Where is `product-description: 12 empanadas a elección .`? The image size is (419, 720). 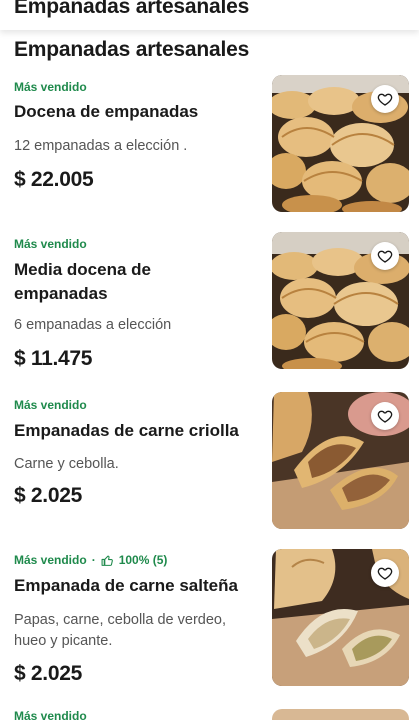
product-description: 12 empanadas a elección . is located at coordinates (101, 146).